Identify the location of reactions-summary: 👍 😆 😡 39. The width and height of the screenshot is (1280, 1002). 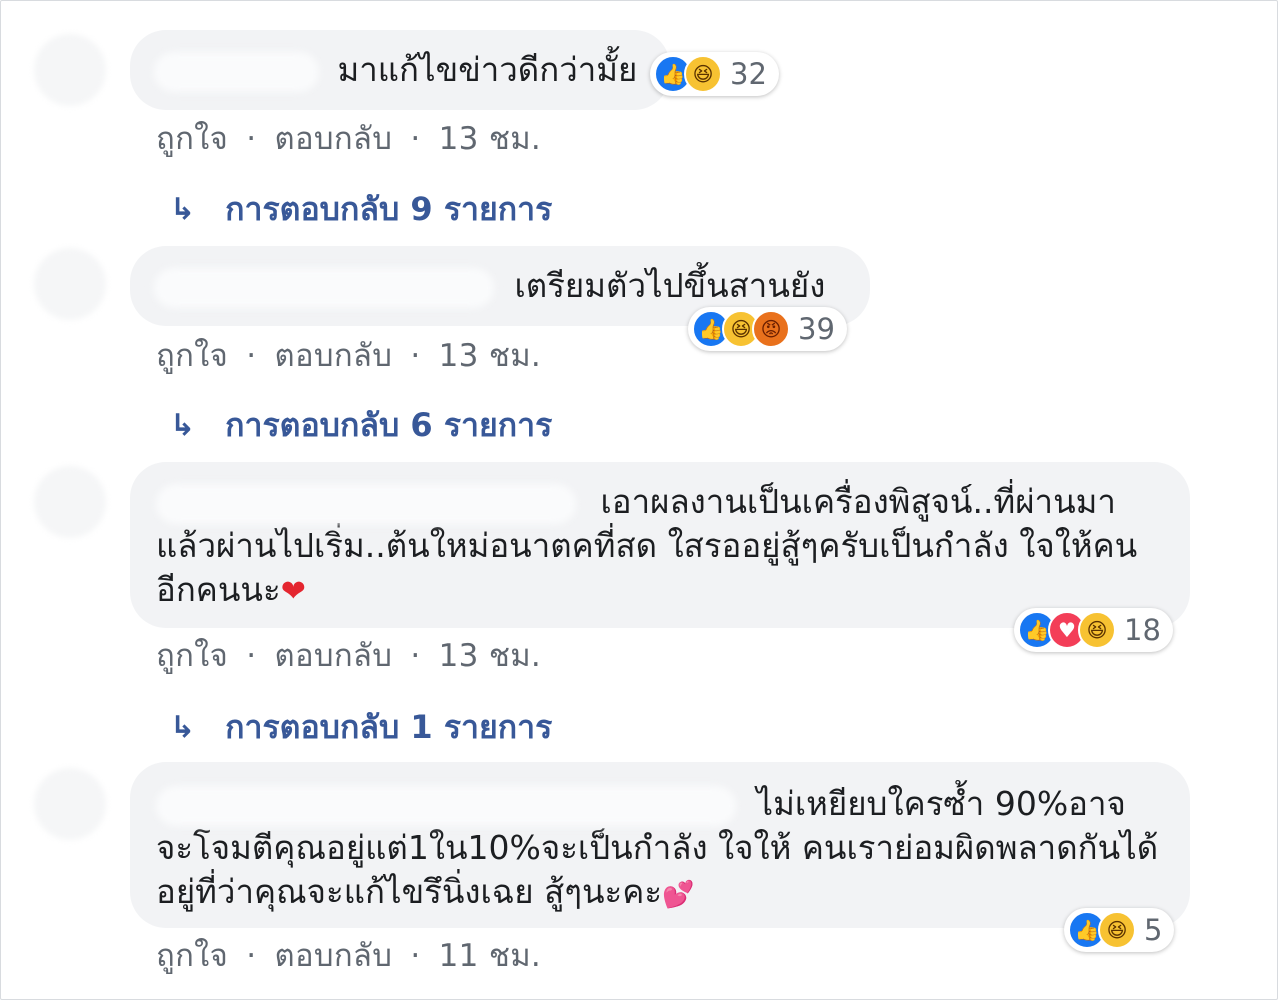
(767, 329).